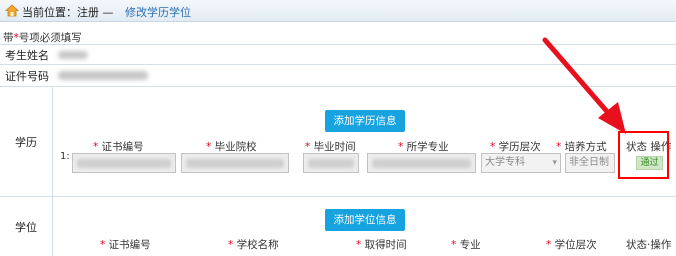 The width and height of the screenshot is (676, 256). What do you see at coordinates (124, 163) in the screenshot?
I see `cert-number-field` at bounding box center [124, 163].